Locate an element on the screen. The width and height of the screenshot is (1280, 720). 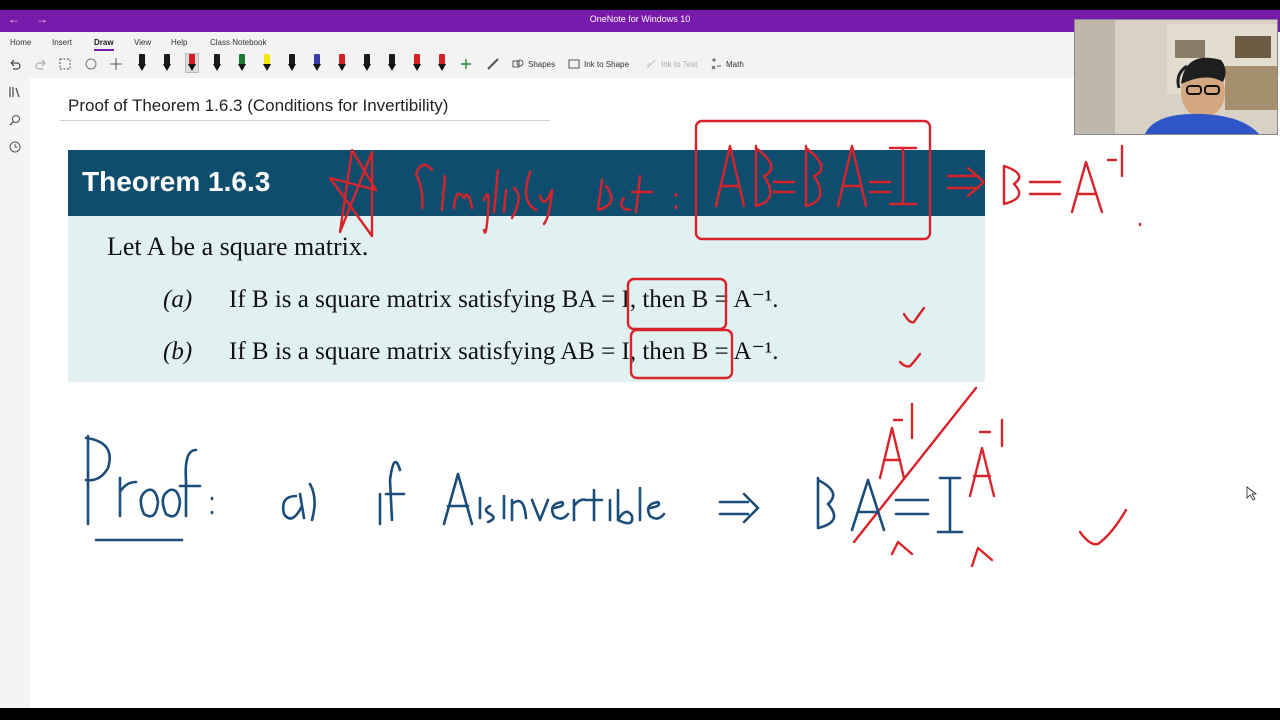
webcam-overlay is located at coordinates (1176, 77).